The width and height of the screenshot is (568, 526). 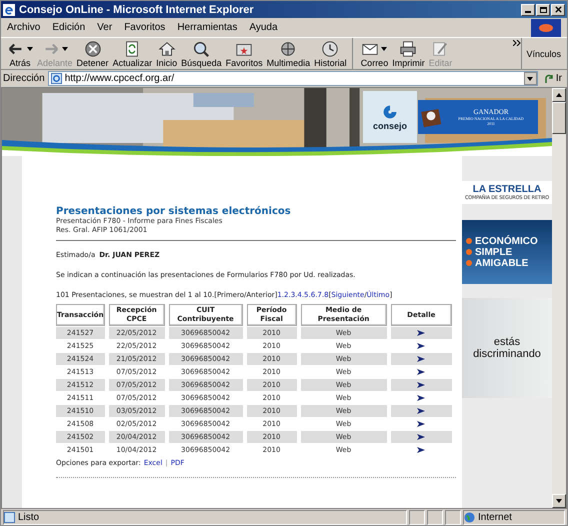 What do you see at coordinates (506, 241) in the screenshot?
I see `ad-bullet-text: ECONÓMICO` at bounding box center [506, 241].